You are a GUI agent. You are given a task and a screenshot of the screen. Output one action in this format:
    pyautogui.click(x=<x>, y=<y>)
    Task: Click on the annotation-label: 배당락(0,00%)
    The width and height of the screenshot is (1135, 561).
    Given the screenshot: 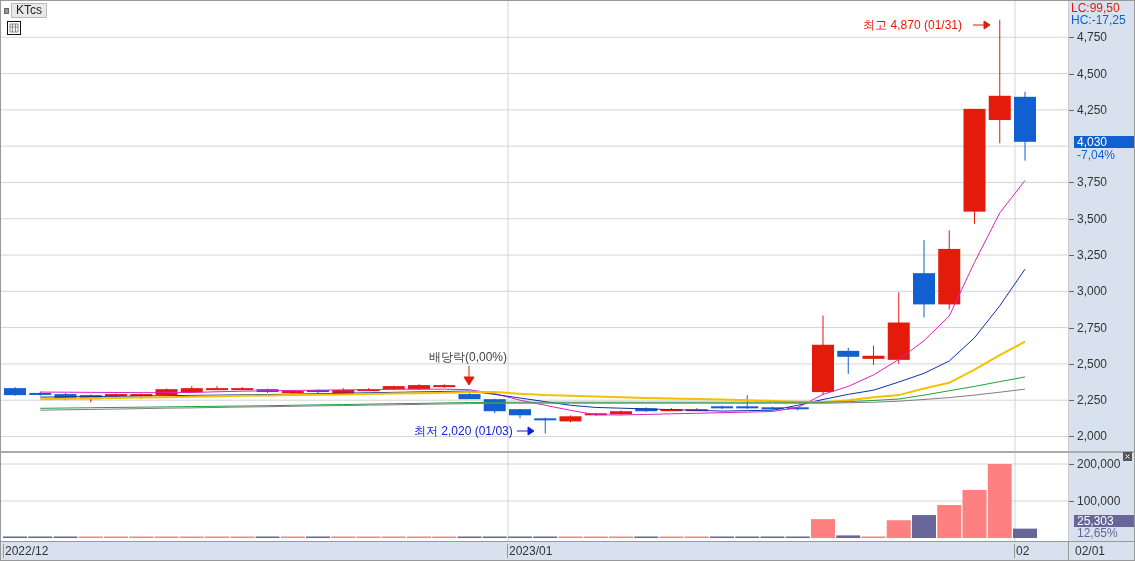 What is the action you would take?
    pyautogui.click(x=468, y=357)
    